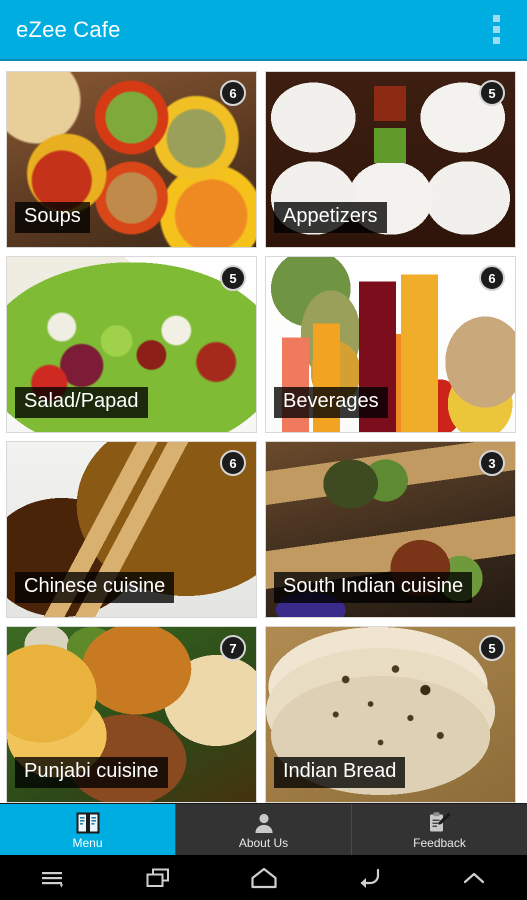  What do you see at coordinates (474, 877) in the screenshot?
I see `chevron-up-icon` at bounding box center [474, 877].